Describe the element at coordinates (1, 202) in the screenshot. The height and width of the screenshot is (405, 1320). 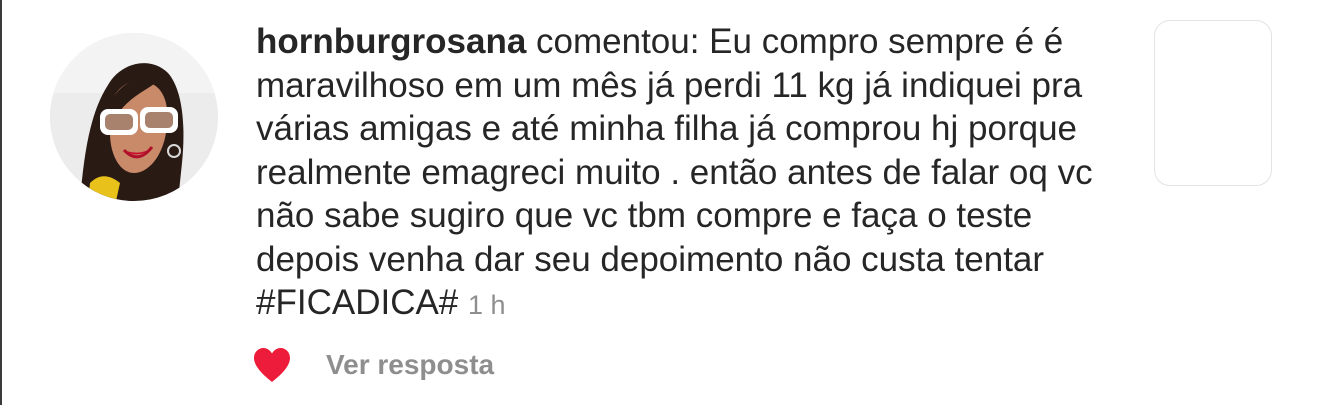
I see `left-edge-divider` at that location.